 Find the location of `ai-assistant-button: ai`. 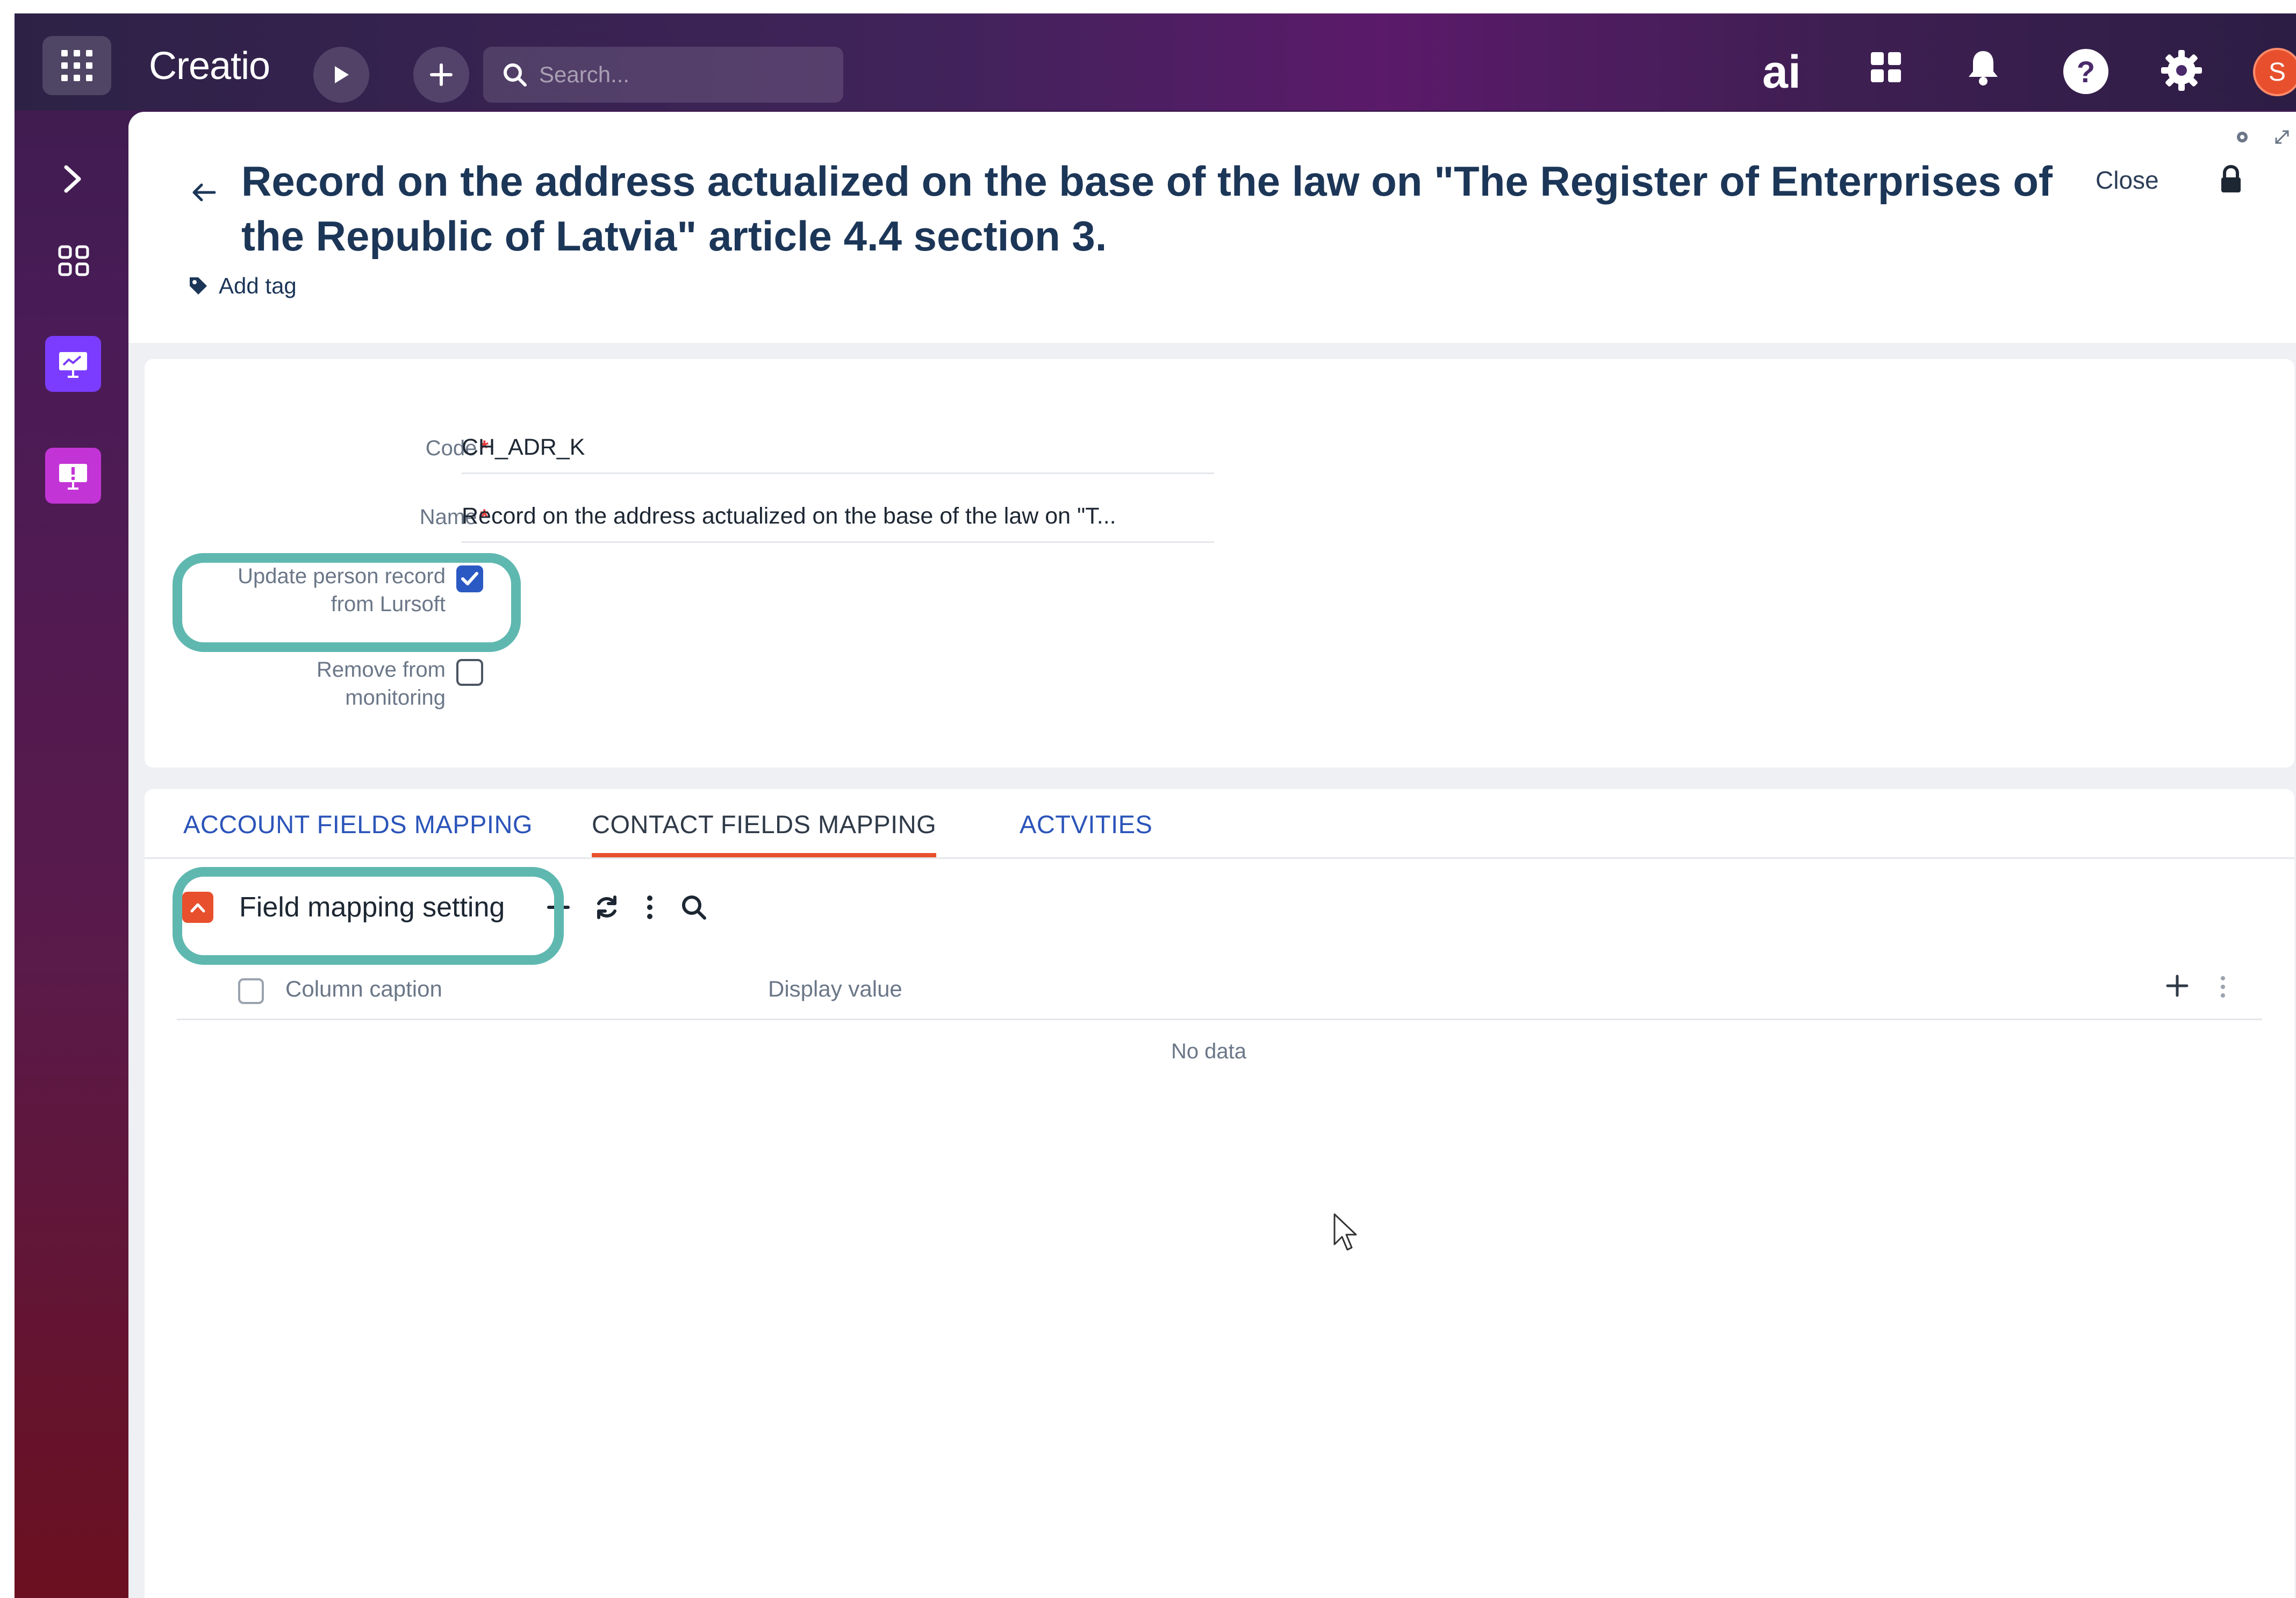

ai-assistant-button: ai is located at coordinates (1781, 73).